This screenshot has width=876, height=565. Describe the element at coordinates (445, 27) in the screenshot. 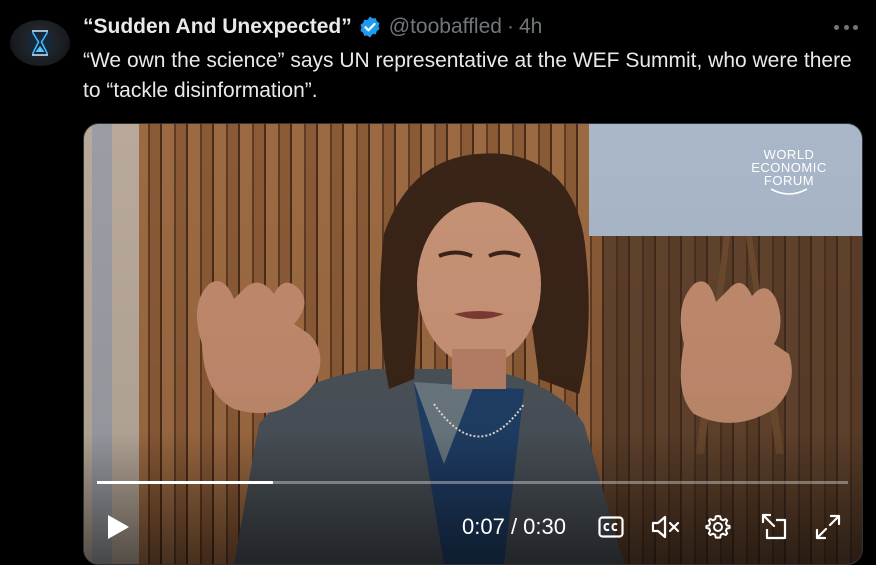

I see `user-handle: @toobaffled` at that location.